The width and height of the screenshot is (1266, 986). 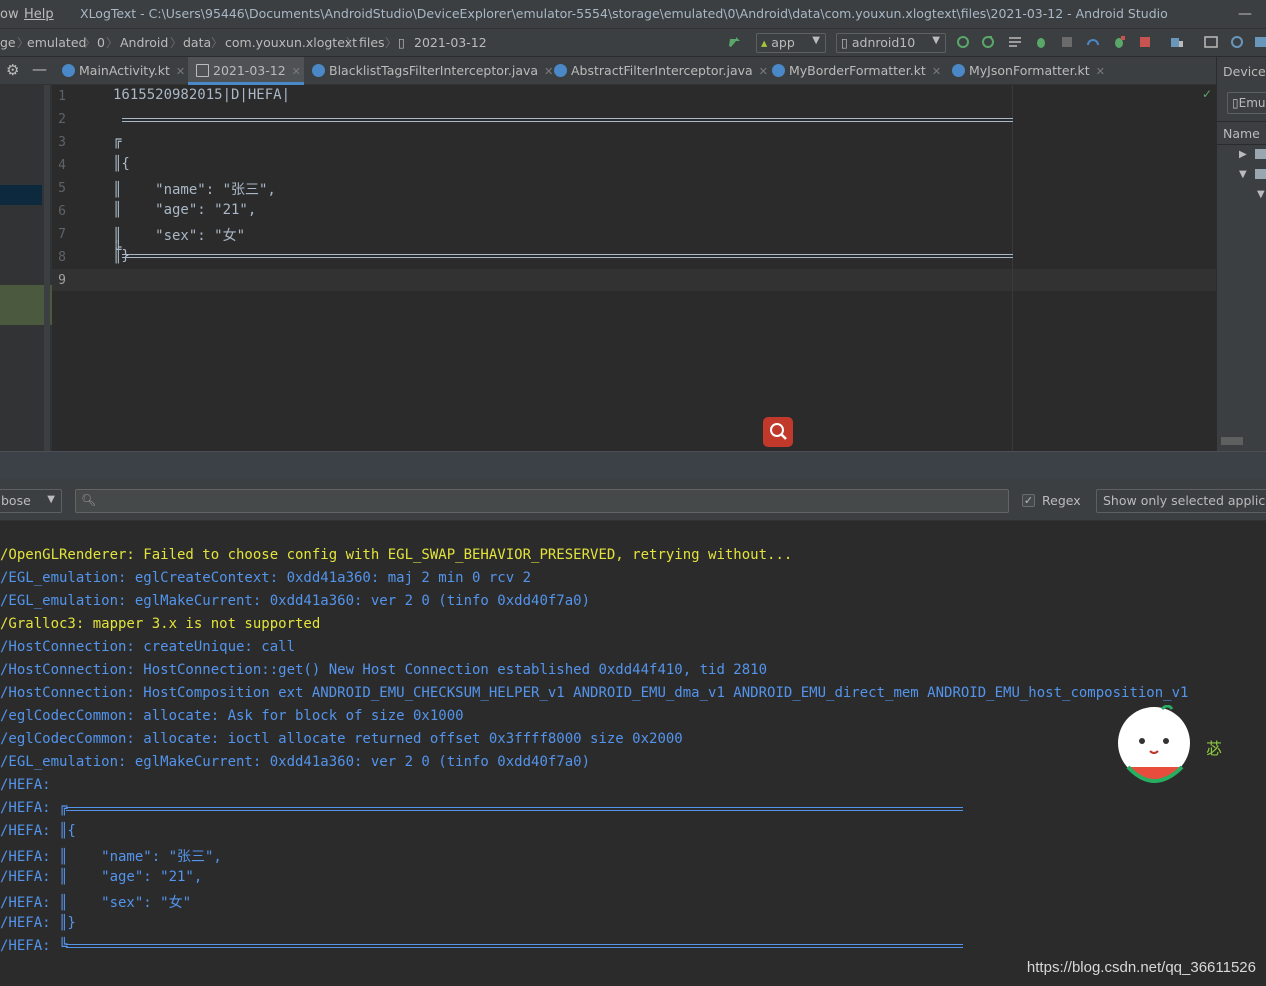 What do you see at coordinates (1177, 42) in the screenshot?
I see `device-manager-icon` at bounding box center [1177, 42].